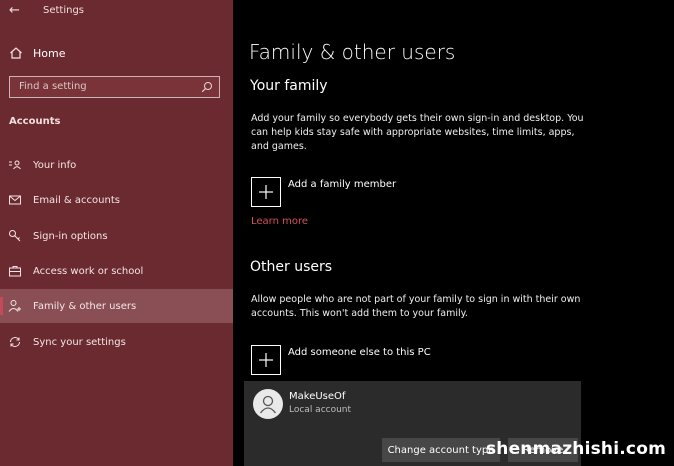 The width and height of the screenshot is (674, 466). I want to click on page-title: Family & other users, so click(352, 52).